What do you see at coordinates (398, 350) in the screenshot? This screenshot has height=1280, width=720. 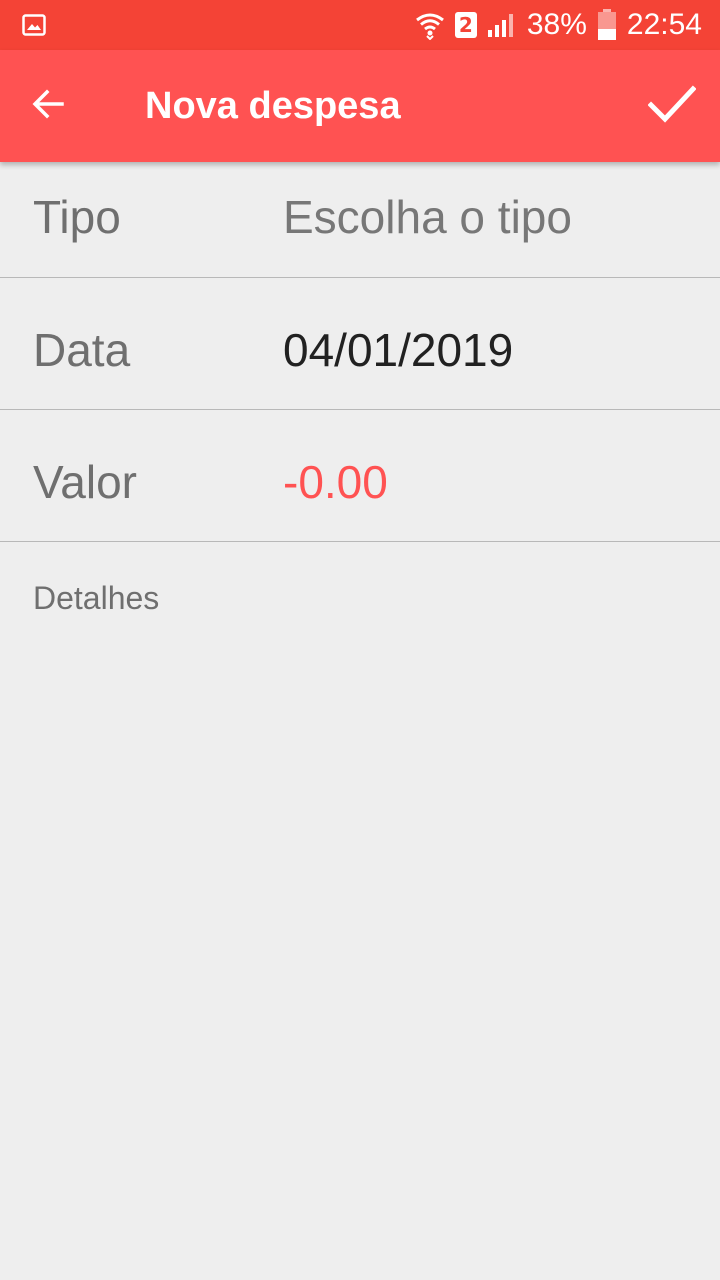 I see `date-field: 04/01/2019` at bounding box center [398, 350].